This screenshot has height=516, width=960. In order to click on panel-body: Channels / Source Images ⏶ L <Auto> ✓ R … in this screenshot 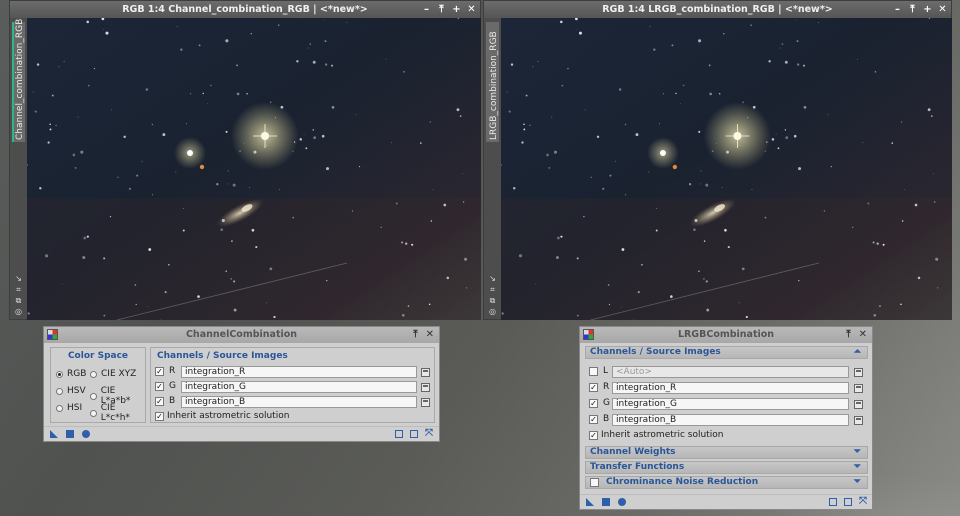, I will do `click(726, 419)`.